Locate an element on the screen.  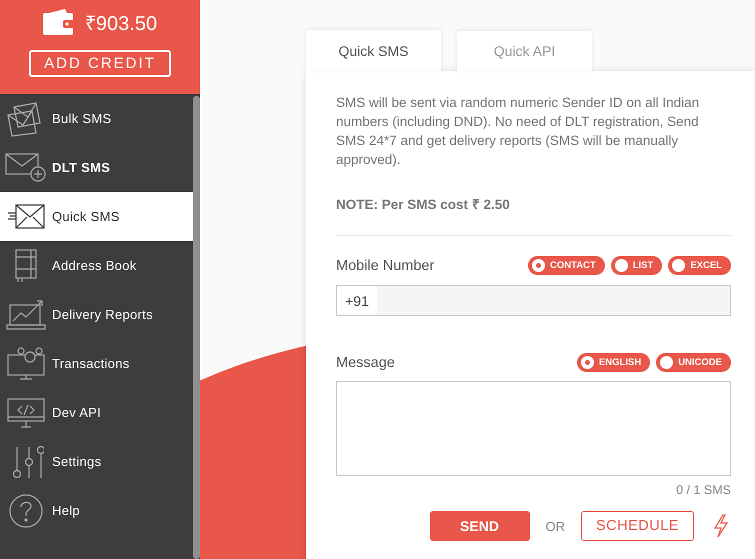
radio-option: CONTACT is located at coordinates (566, 265).